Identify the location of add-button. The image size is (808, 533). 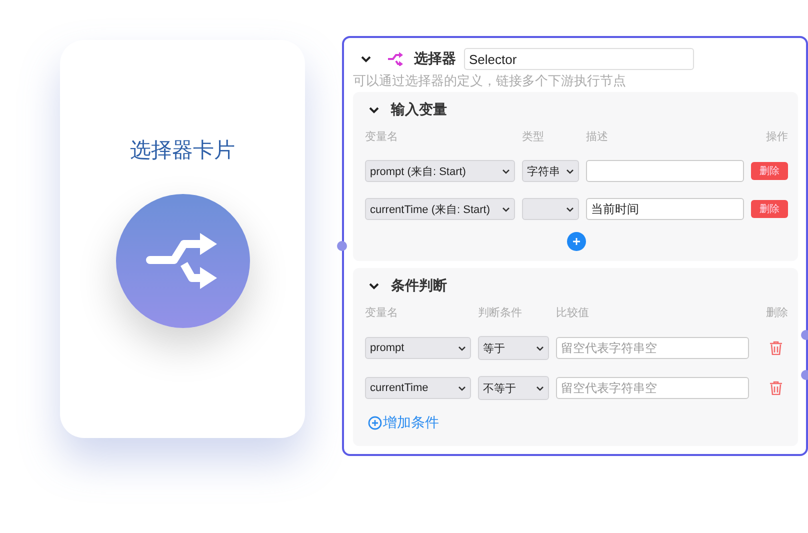
(576, 241).